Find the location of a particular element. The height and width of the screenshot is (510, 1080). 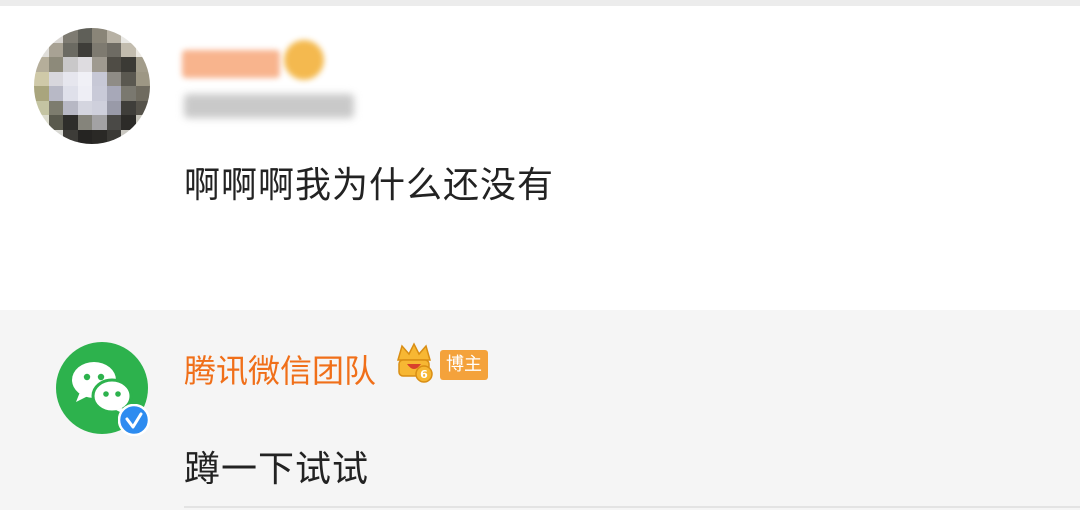

author-role-badge: 博主 is located at coordinates (464, 365).